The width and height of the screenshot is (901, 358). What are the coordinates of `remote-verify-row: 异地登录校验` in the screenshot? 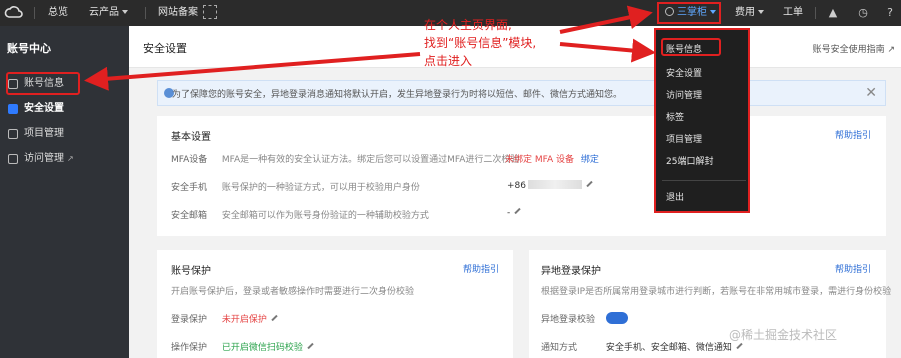 It's located at (584, 318).